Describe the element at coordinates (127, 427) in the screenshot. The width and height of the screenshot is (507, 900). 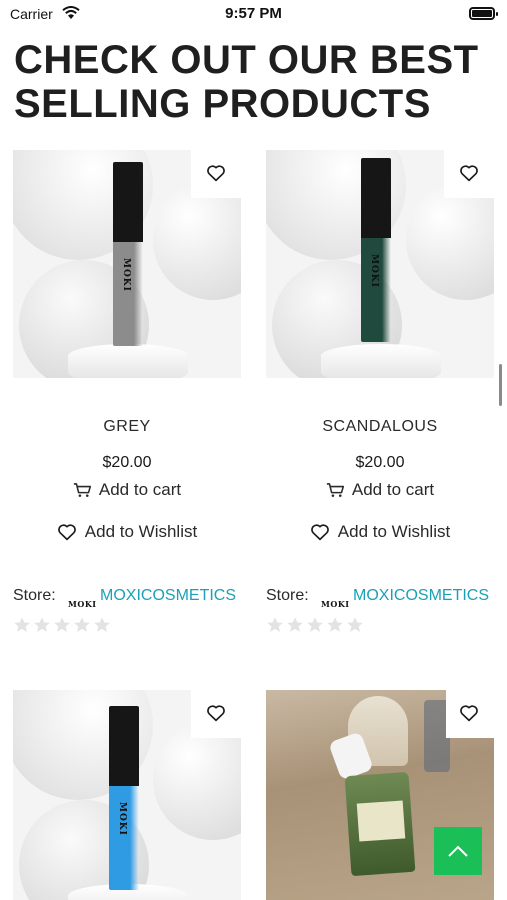
I see `product-name: GREY` at that location.